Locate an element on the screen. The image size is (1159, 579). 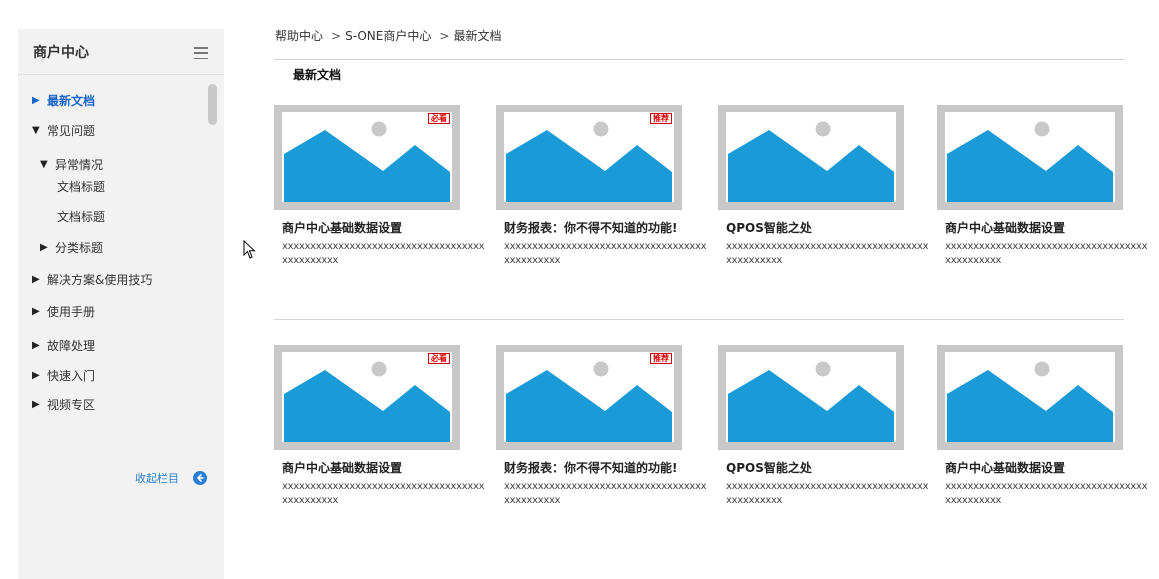
mouse-cursor-icon is located at coordinates (250, 251).